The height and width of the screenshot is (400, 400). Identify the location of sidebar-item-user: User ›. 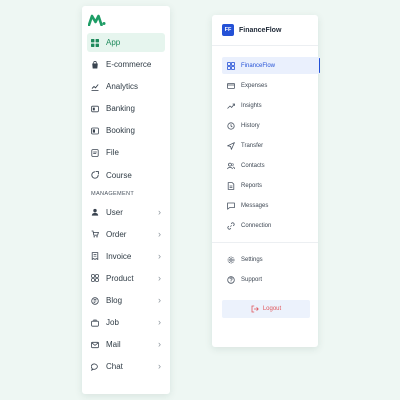
(126, 212).